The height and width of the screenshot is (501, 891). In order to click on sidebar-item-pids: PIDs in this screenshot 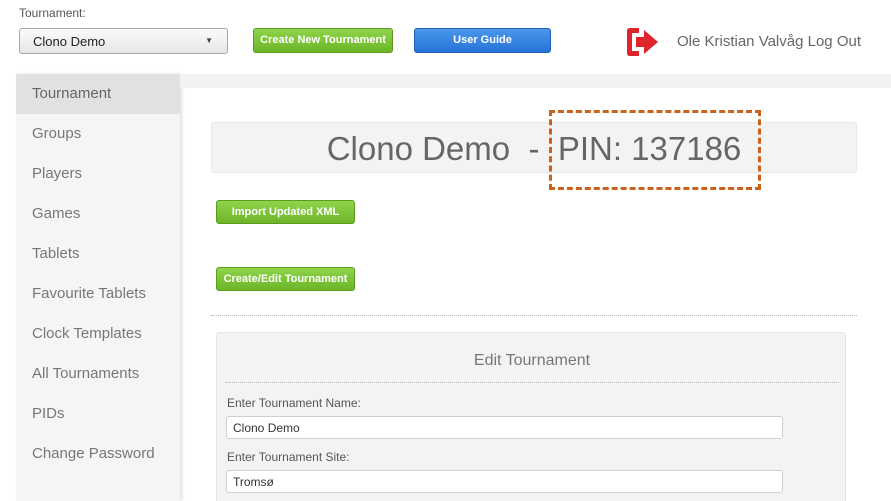, I will do `click(98, 414)`.